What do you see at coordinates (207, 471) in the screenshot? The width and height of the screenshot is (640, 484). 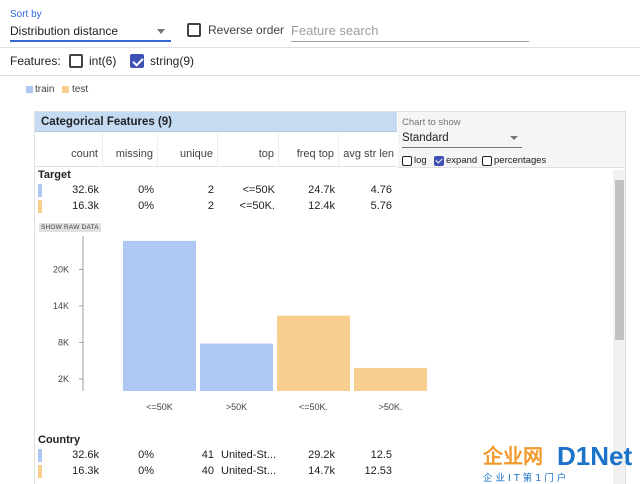 I see `cell-unique: 40` at bounding box center [207, 471].